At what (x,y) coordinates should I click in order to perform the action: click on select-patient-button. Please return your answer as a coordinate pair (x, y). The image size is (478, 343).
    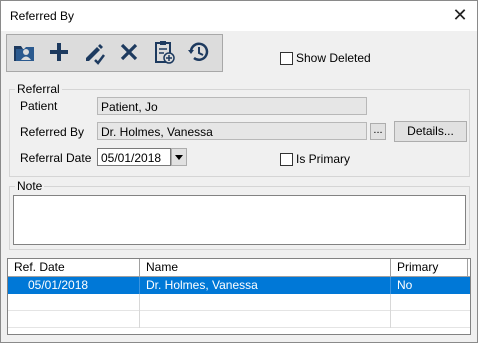
    Looking at the image, I should click on (24, 52).